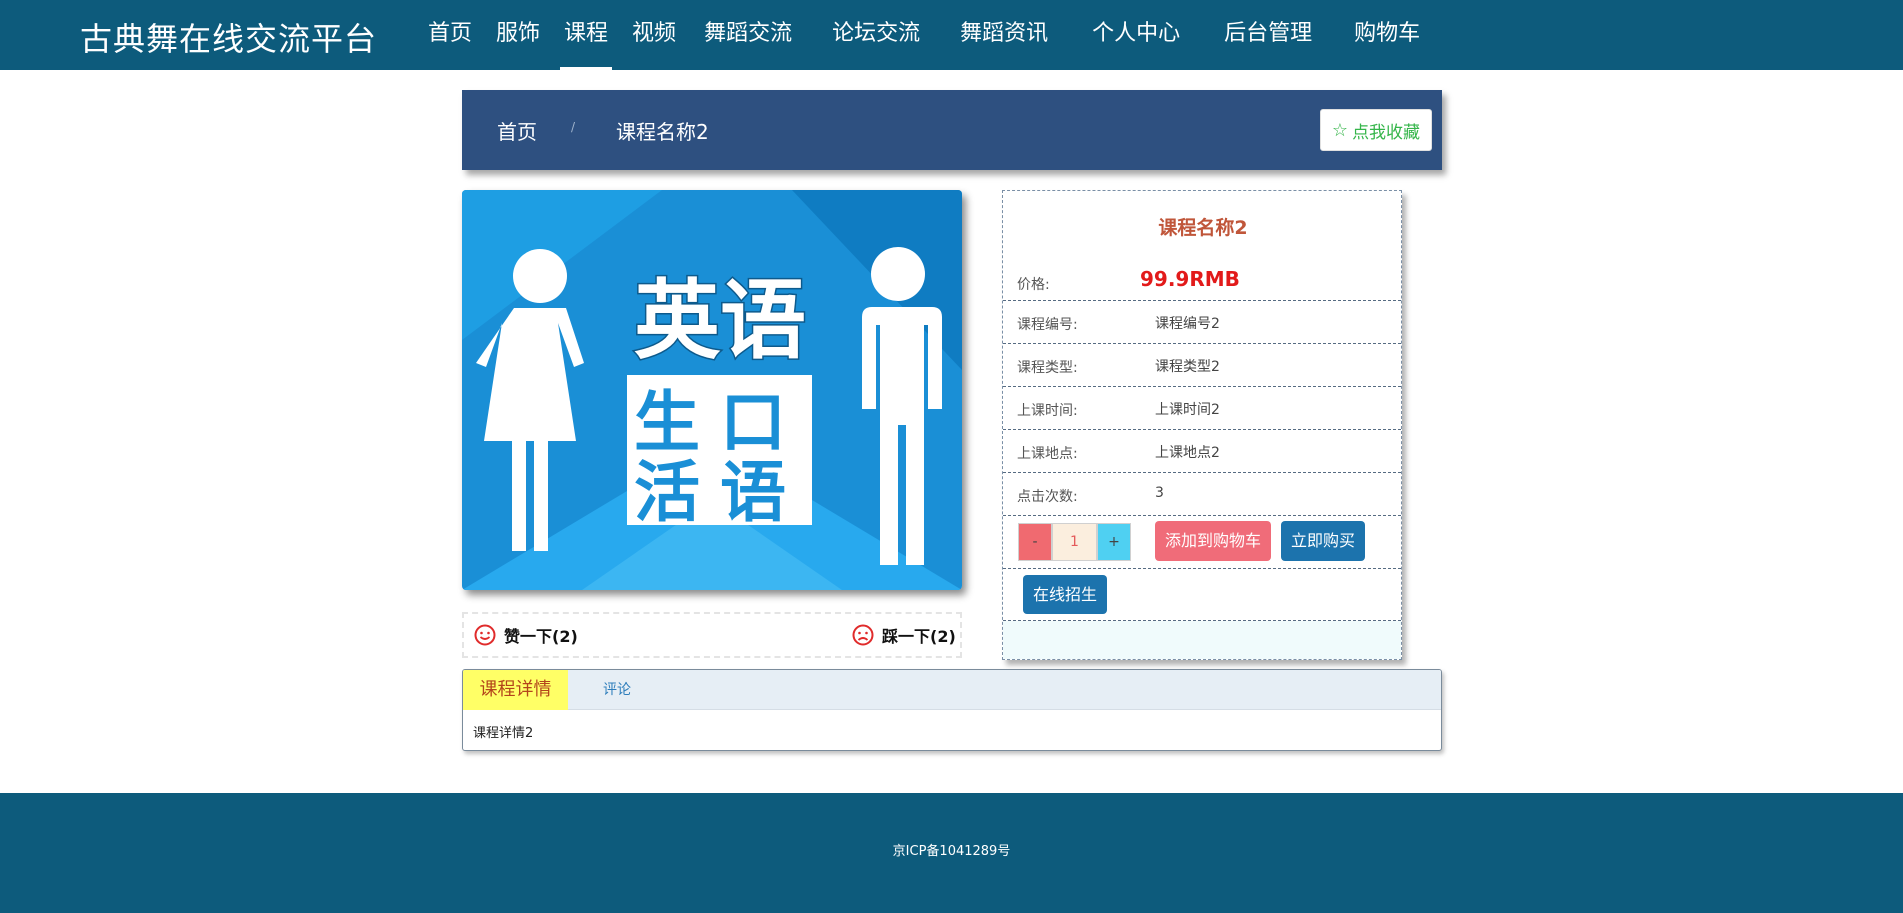  What do you see at coordinates (1202, 595) in the screenshot?
I see `recruit-row: 在线招生` at bounding box center [1202, 595].